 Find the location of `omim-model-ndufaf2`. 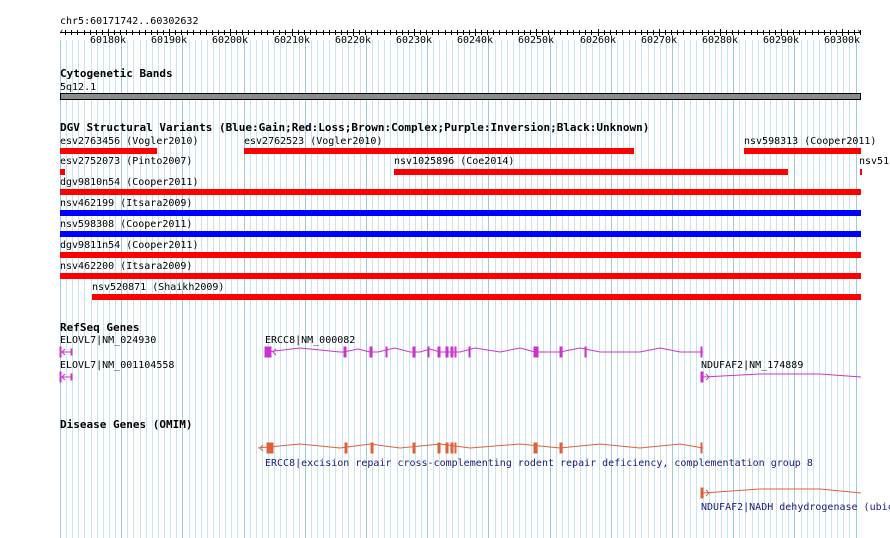

omim-model-ndufaf2 is located at coordinates (781, 493).